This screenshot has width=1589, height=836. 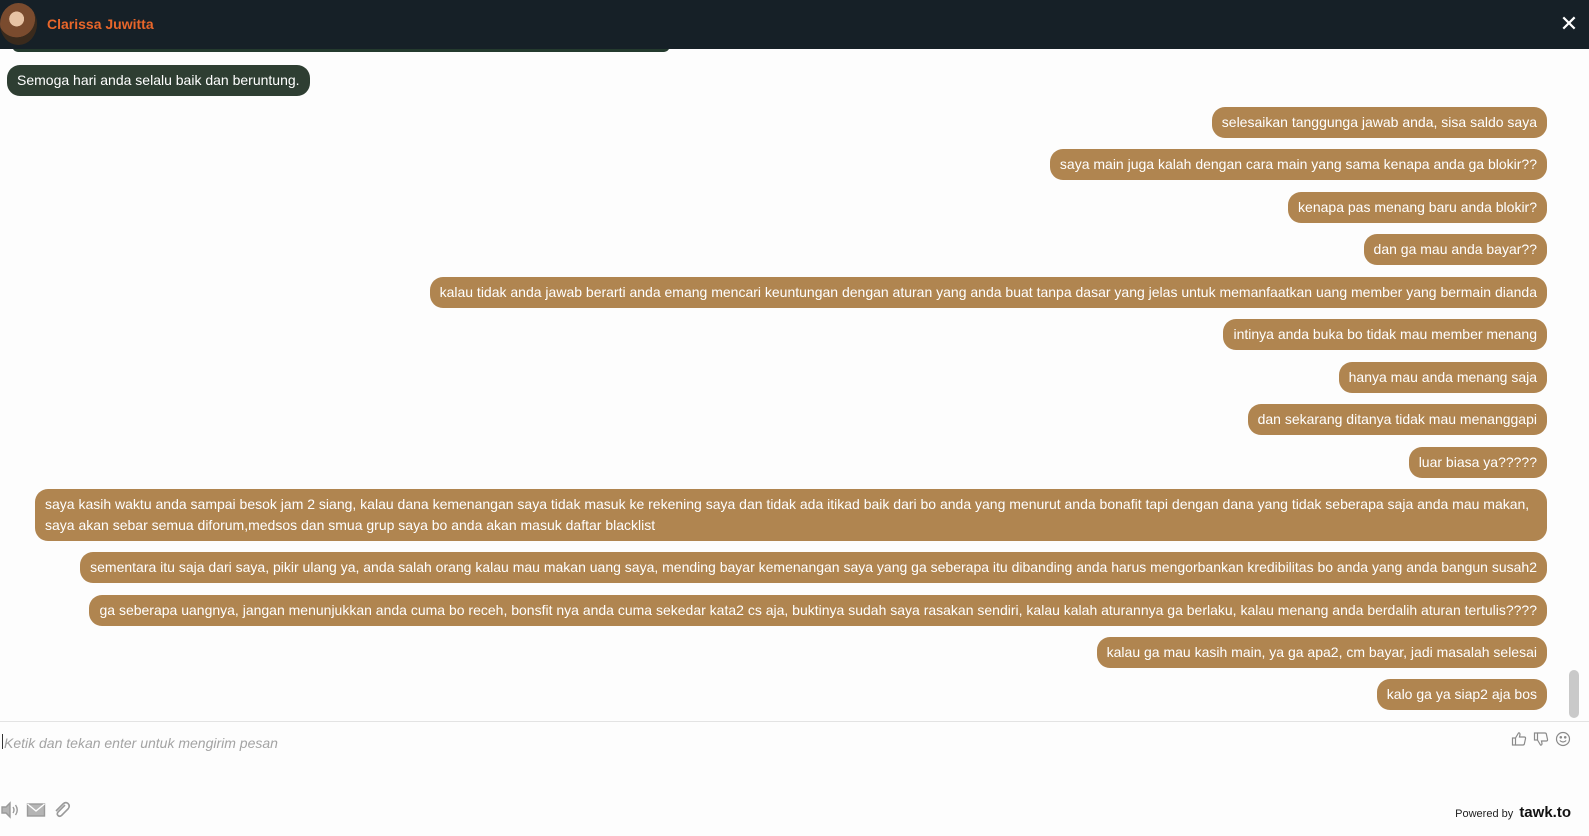 What do you see at coordinates (18, 24) in the screenshot?
I see `agent-avatar` at bounding box center [18, 24].